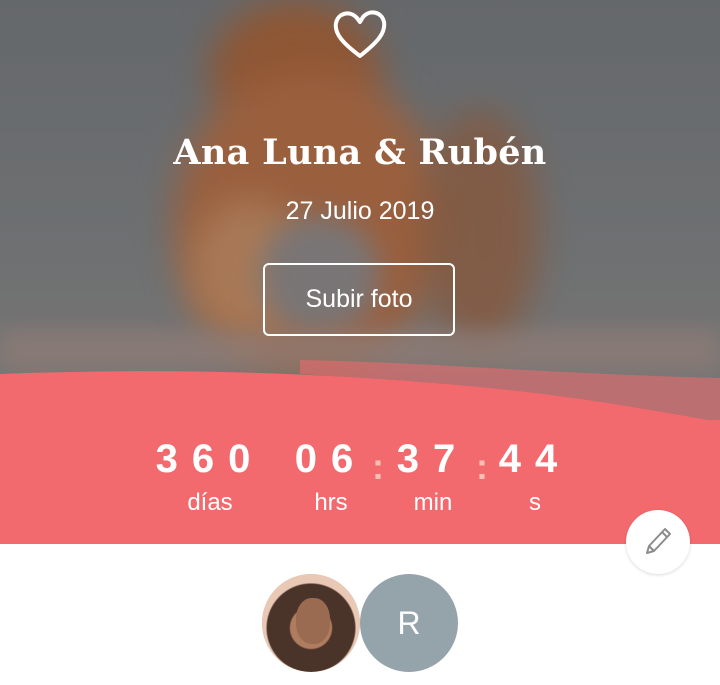  Describe the element at coordinates (210, 502) in the screenshot. I see `days-label: días` at that location.